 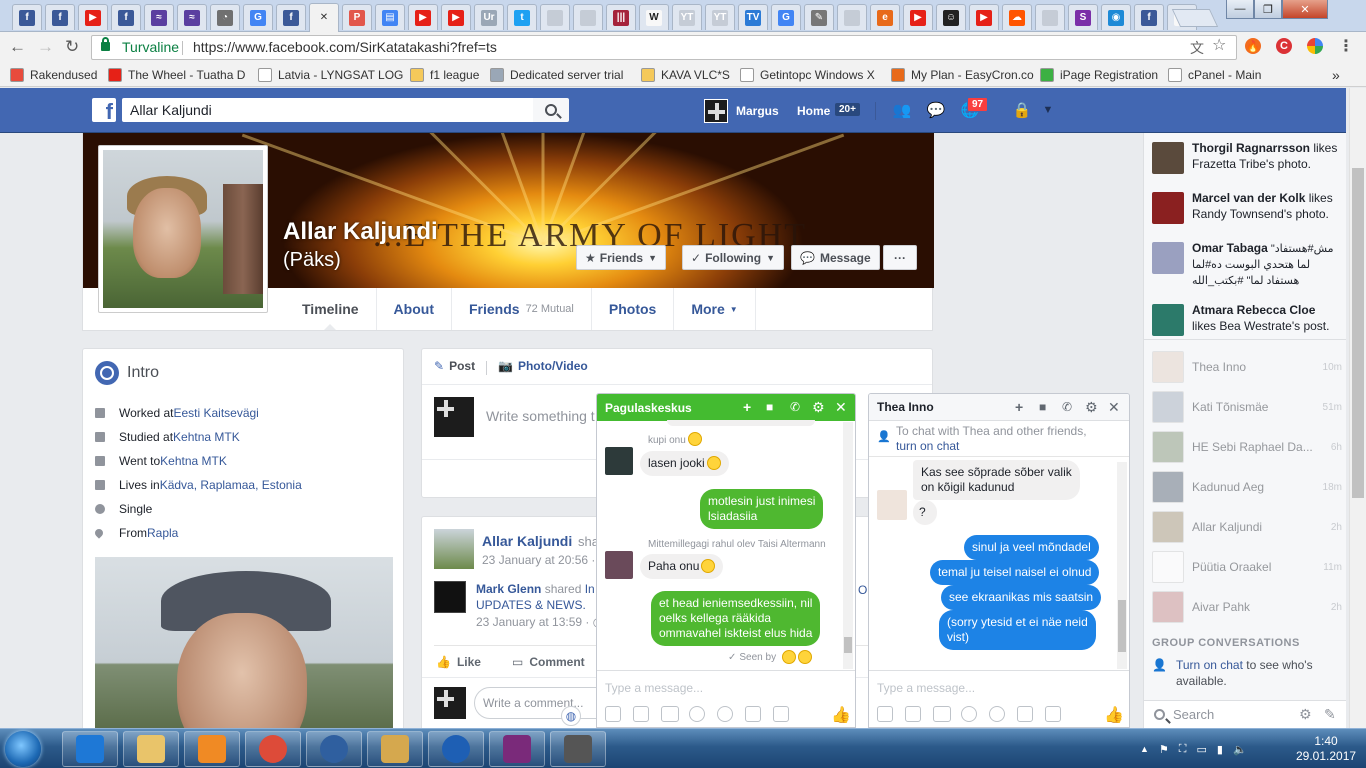 What do you see at coordinates (1164, 749) in the screenshot?
I see `flag-icon: ⚑` at bounding box center [1164, 749].